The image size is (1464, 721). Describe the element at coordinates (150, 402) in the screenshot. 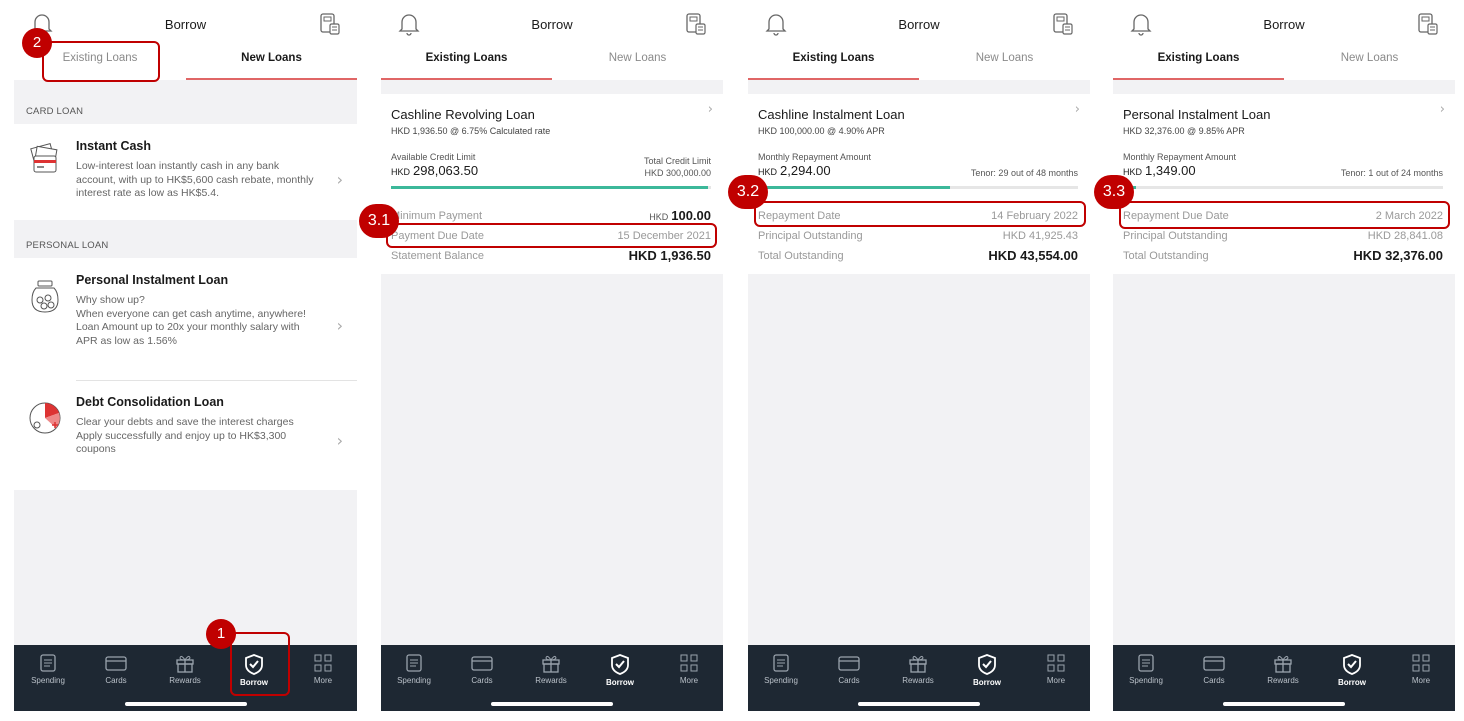

I see `product-title: Debt Consolidation Loan` at that location.